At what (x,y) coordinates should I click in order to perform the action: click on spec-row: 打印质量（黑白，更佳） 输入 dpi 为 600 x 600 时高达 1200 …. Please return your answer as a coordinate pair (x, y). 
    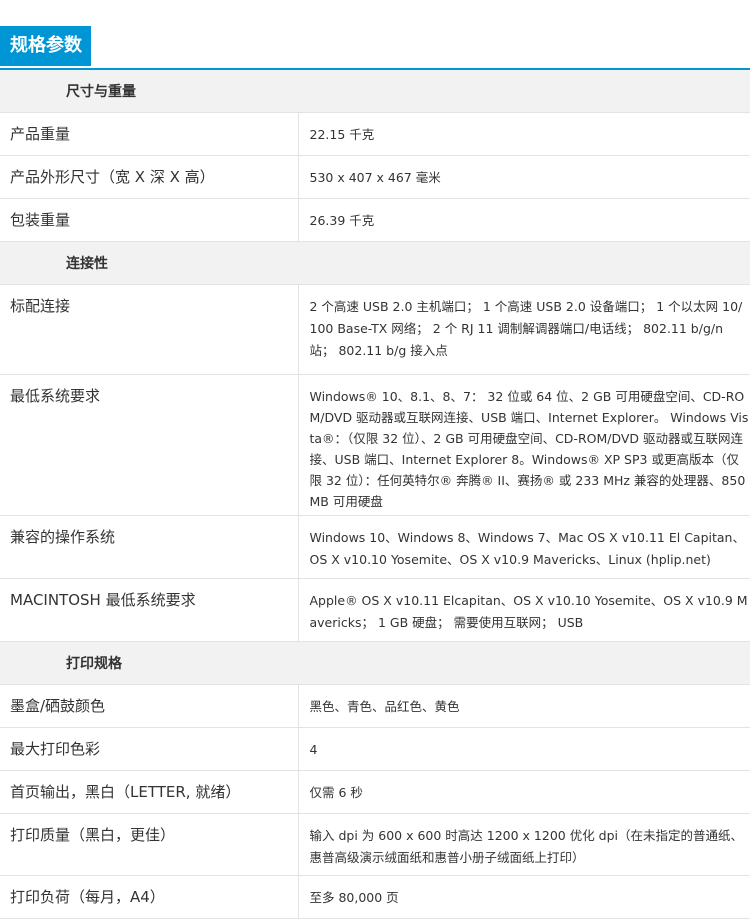
    Looking at the image, I should click on (375, 844).